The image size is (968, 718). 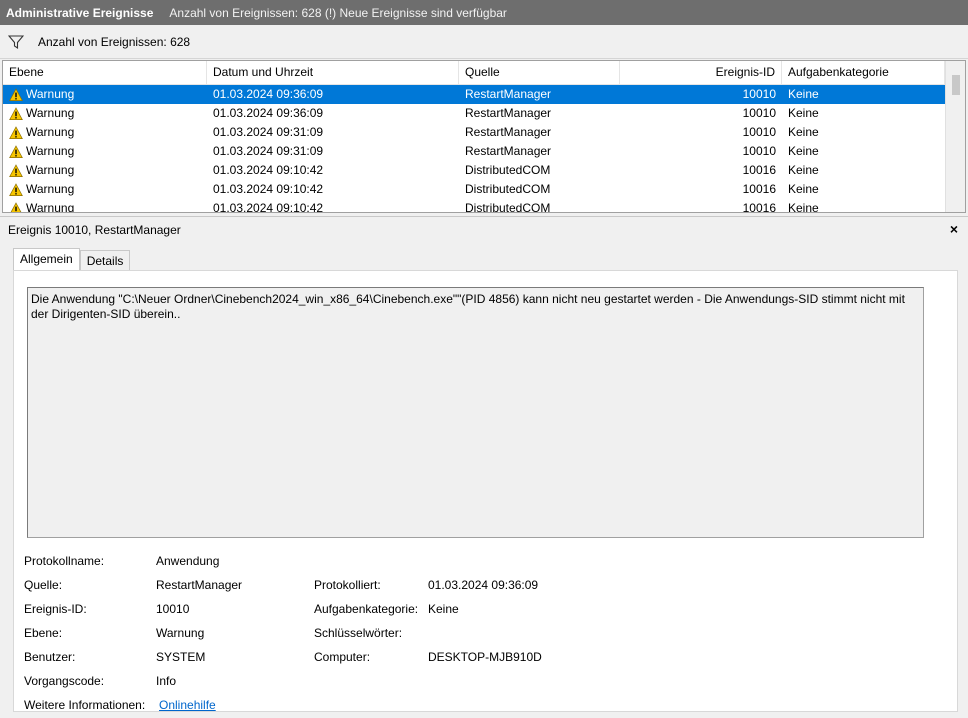 What do you see at coordinates (85, 705) in the screenshot?
I see `prop-label-more-info: Weitere Informationen:` at bounding box center [85, 705].